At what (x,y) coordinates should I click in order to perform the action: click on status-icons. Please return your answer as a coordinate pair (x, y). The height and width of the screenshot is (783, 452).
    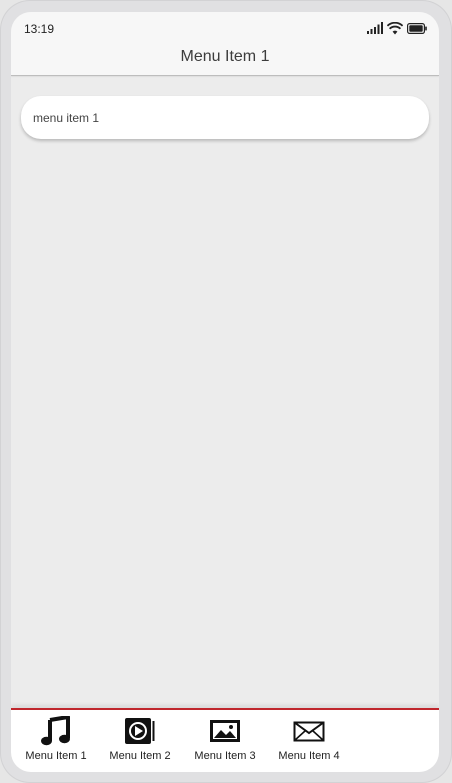
    Looking at the image, I should click on (397, 28).